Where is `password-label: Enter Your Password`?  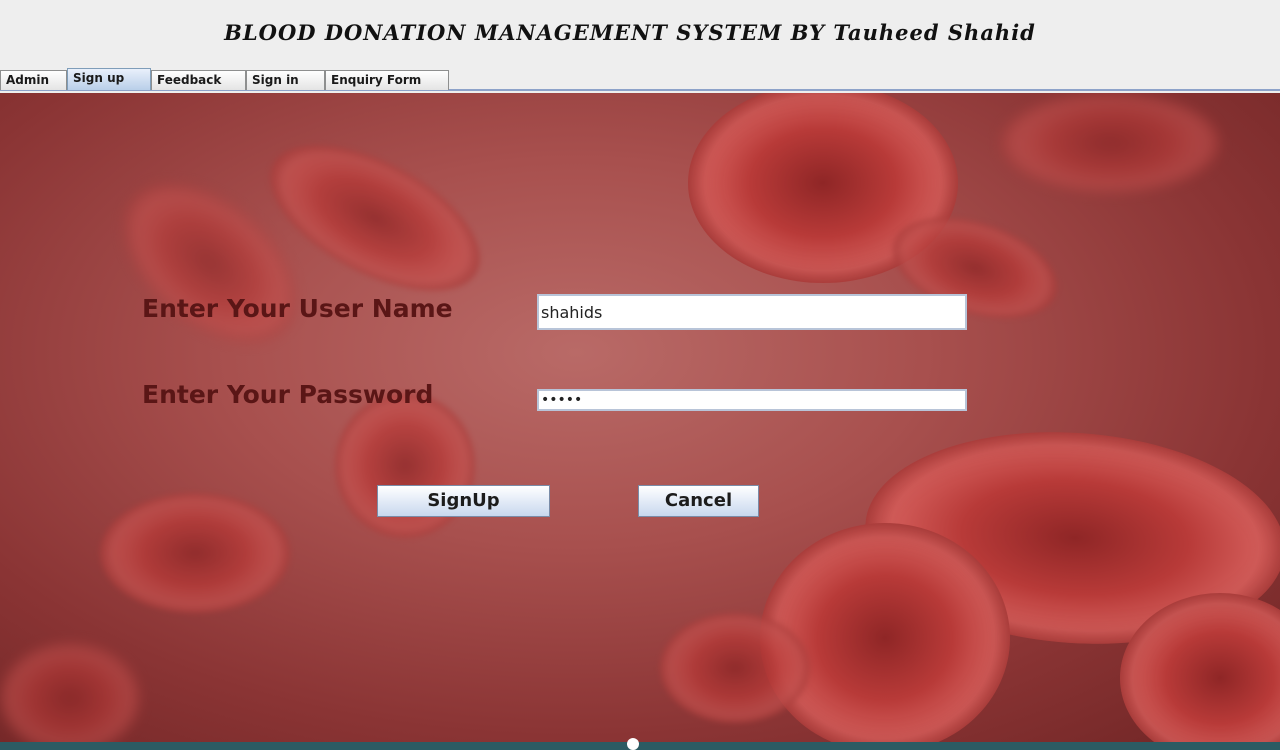 password-label: Enter Your Password is located at coordinates (288, 394).